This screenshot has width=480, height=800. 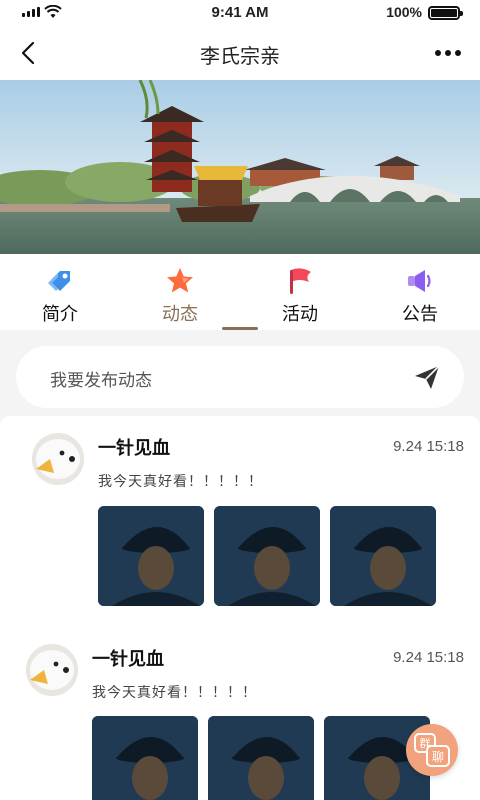 What do you see at coordinates (445, 13) in the screenshot?
I see `battery-icon` at bounding box center [445, 13].